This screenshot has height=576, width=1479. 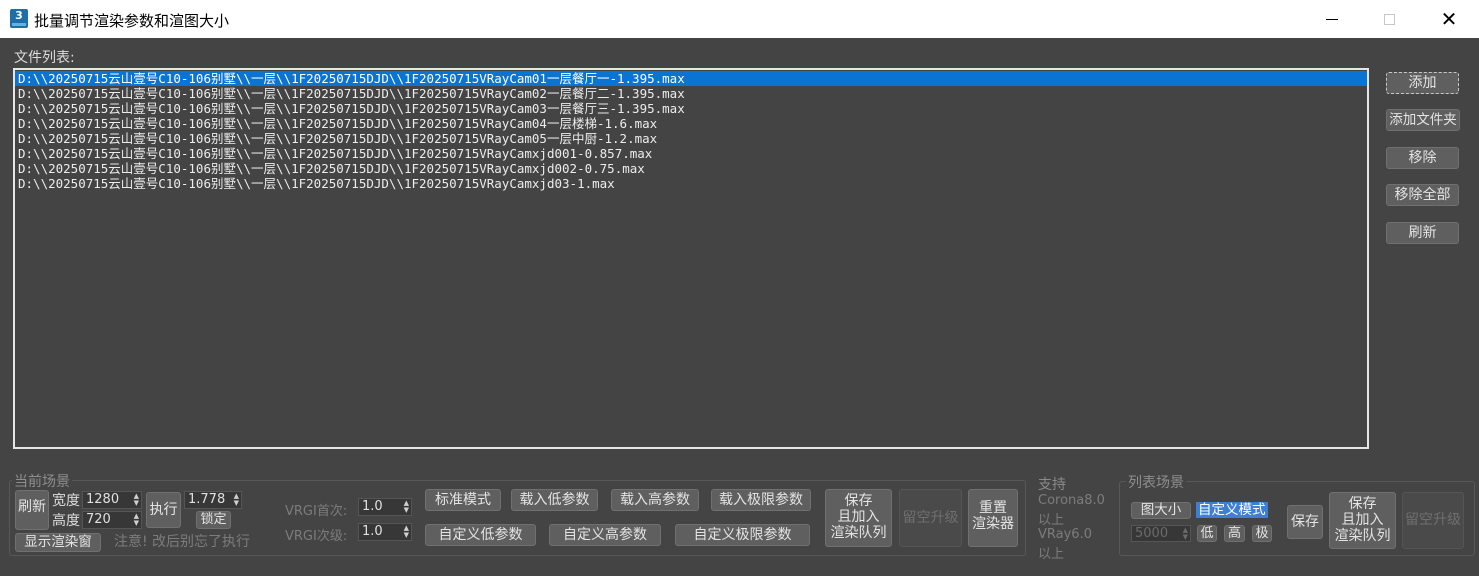 I want to click on maximize-button, so click(x=1389, y=19).